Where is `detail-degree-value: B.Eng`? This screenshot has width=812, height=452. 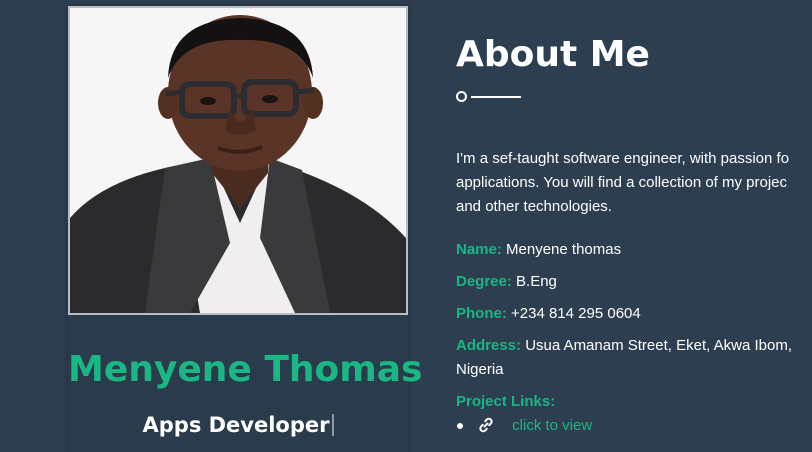
detail-degree-value: B.Eng is located at coordinates (536, 281).